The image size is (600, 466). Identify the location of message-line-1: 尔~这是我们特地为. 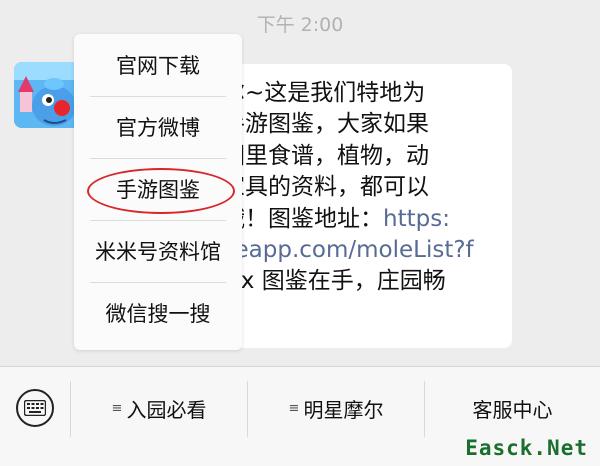
(324, 93).